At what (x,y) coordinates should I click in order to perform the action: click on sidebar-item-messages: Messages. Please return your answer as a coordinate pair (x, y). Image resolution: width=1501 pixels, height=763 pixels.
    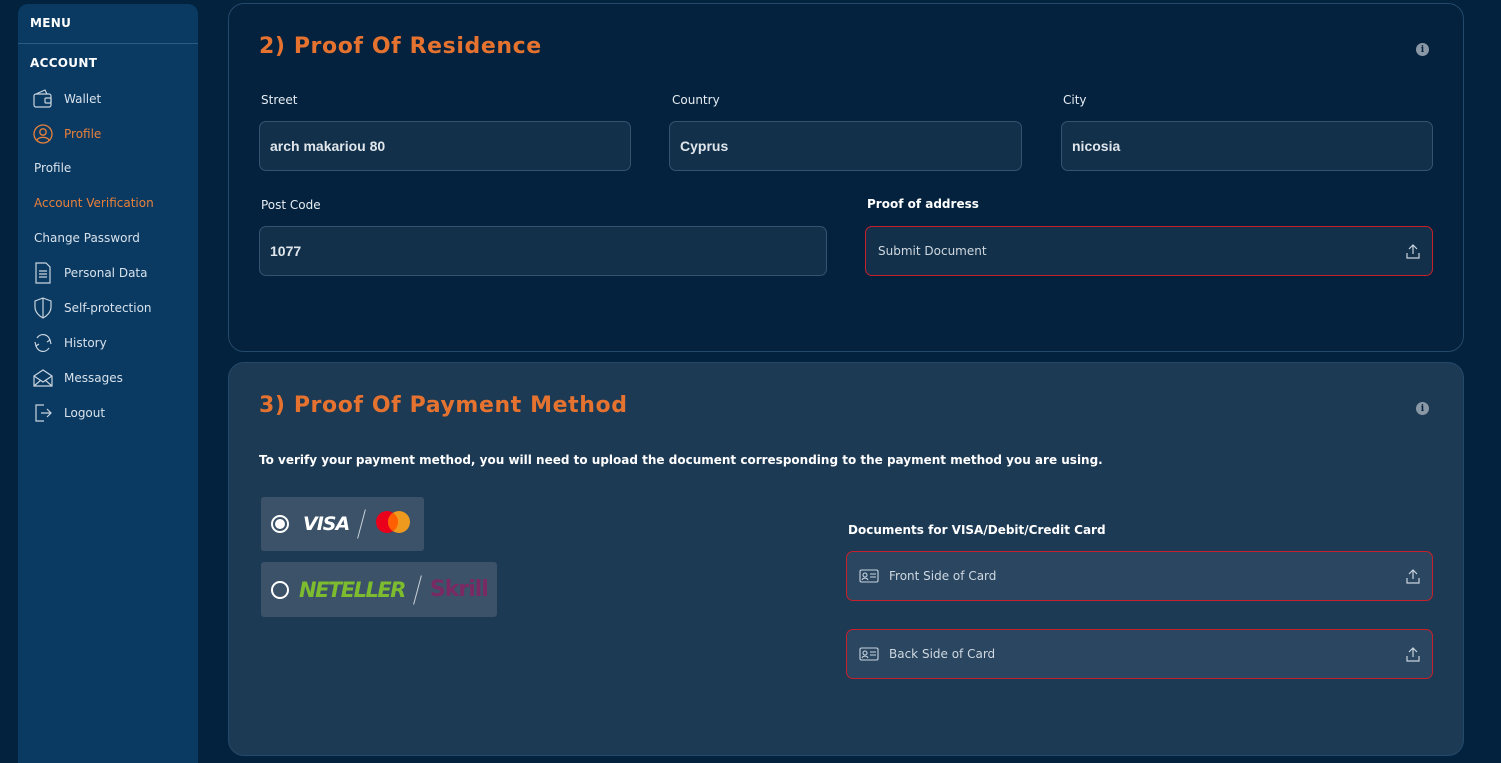
    Looking at the image, I should click on (112, 378).